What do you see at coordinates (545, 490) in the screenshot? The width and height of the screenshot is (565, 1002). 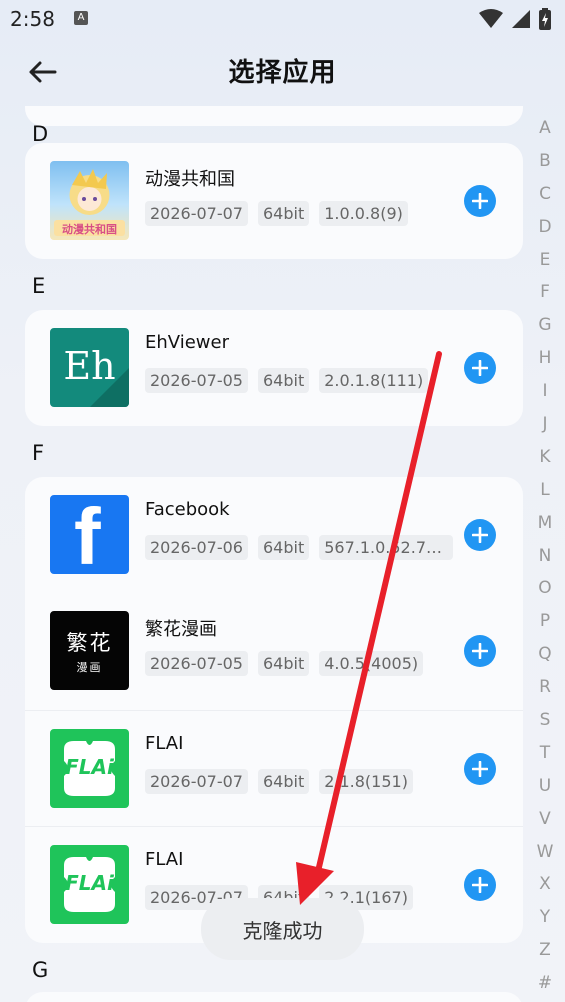 I see `index-letter-l: L` at bounding box center [545, 490].